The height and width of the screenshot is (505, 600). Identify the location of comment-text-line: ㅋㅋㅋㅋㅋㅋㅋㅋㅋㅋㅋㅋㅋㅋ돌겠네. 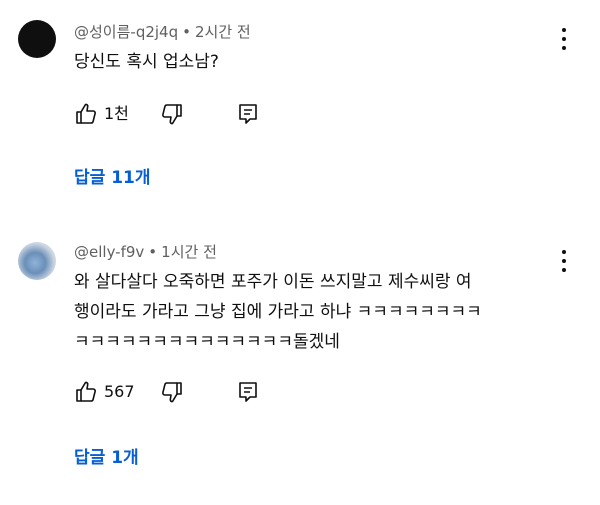
(207, 342).